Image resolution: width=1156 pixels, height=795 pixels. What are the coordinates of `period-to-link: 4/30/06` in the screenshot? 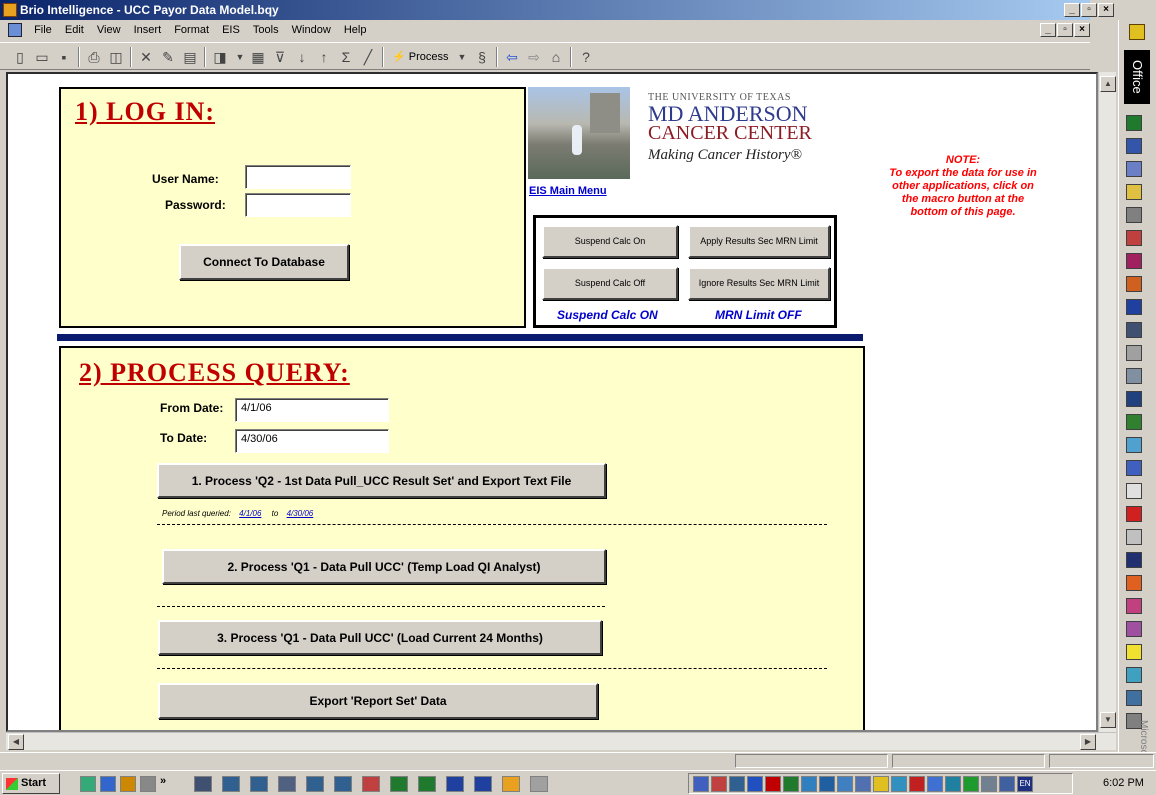 It's located at (300, 513).